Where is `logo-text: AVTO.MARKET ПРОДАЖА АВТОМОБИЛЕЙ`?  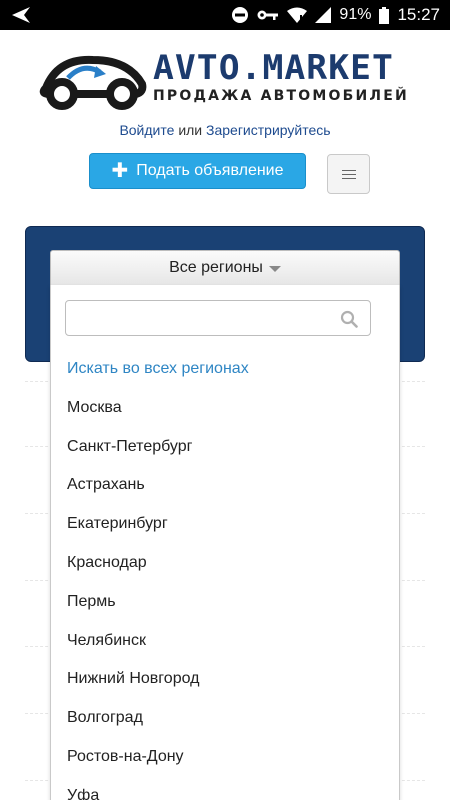 logo-text: AVTO.MARKET ПРОДАЖА АВТОМОБИЛЕЙ is located at coordinates (285, 76).